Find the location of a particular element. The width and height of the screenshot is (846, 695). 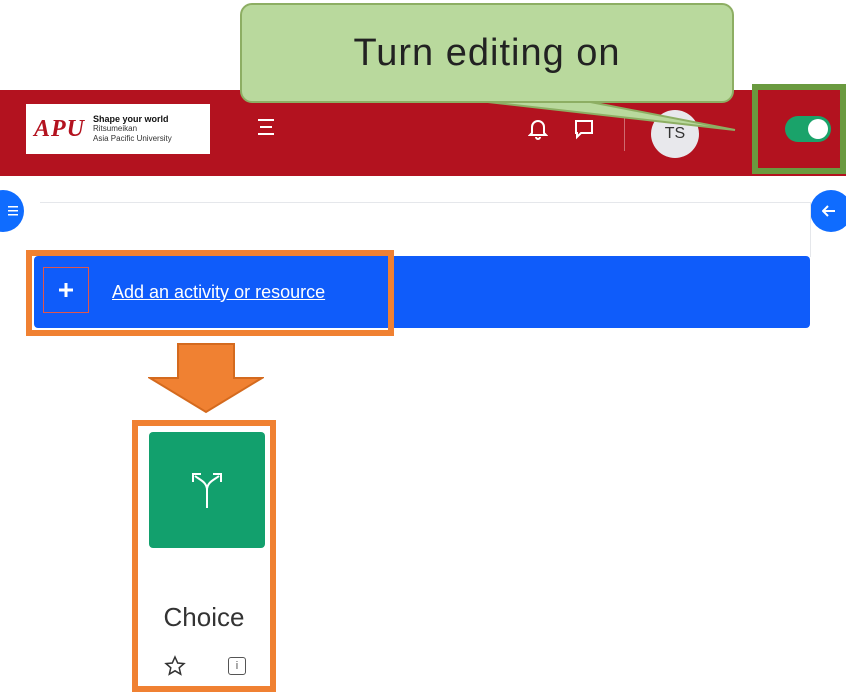

plus-icon is located at coordinates (66, 290).